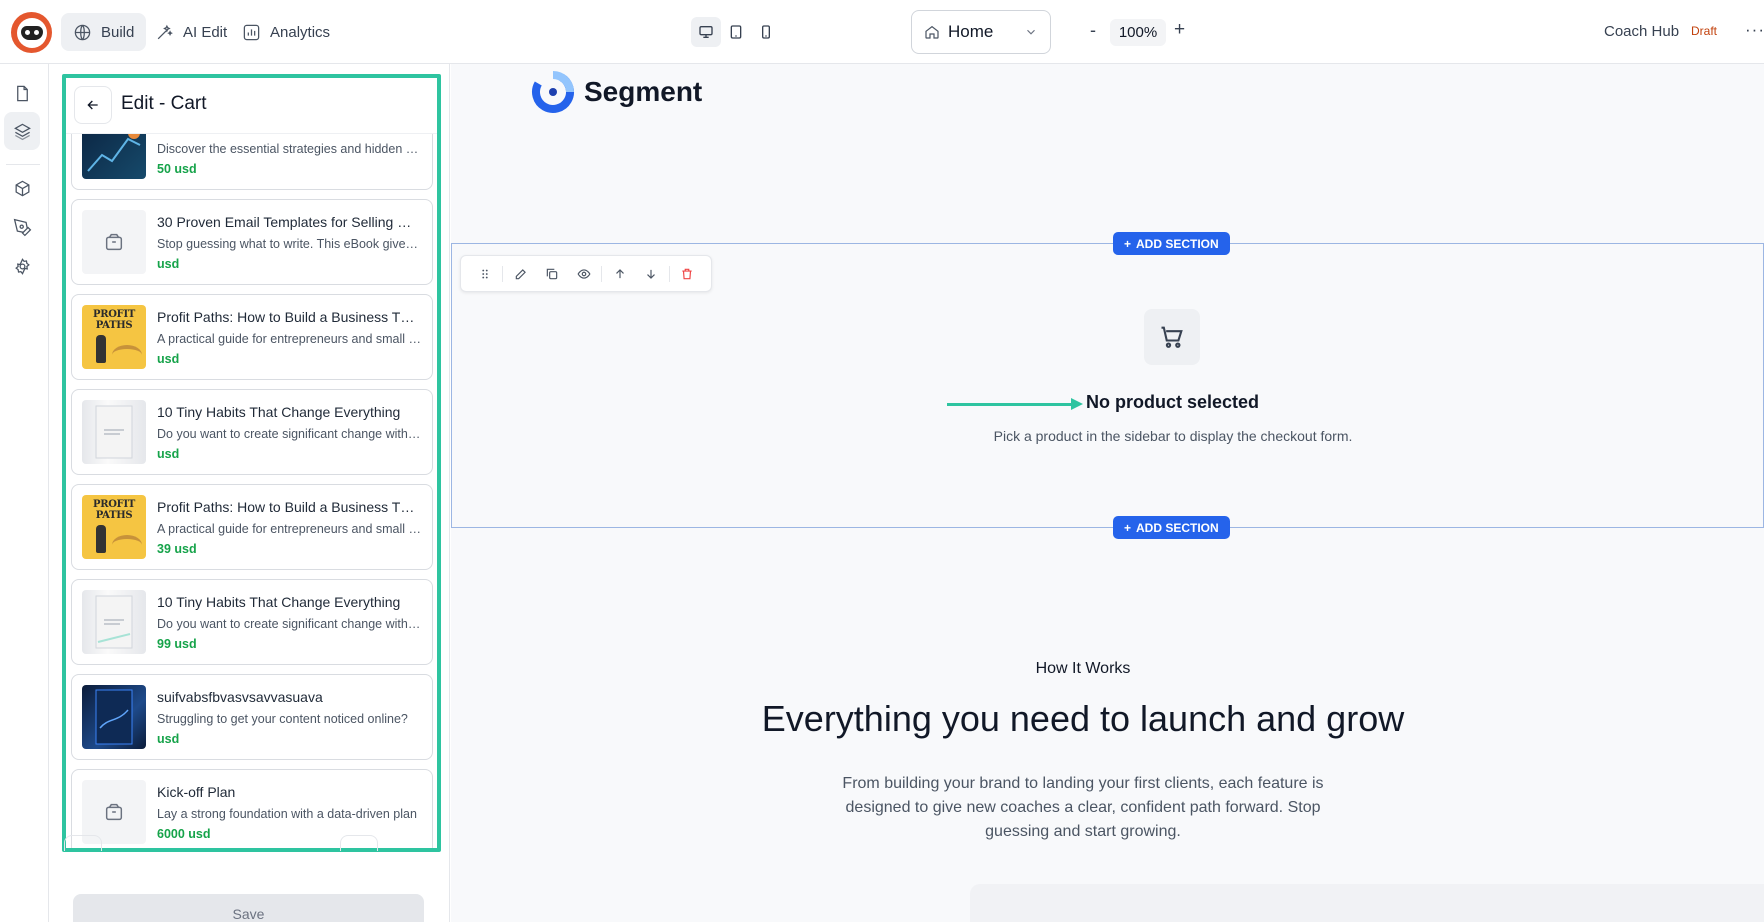 The height and width of the screenshot is (922, 1764). I want to click on app-logo, so click(31, 32).